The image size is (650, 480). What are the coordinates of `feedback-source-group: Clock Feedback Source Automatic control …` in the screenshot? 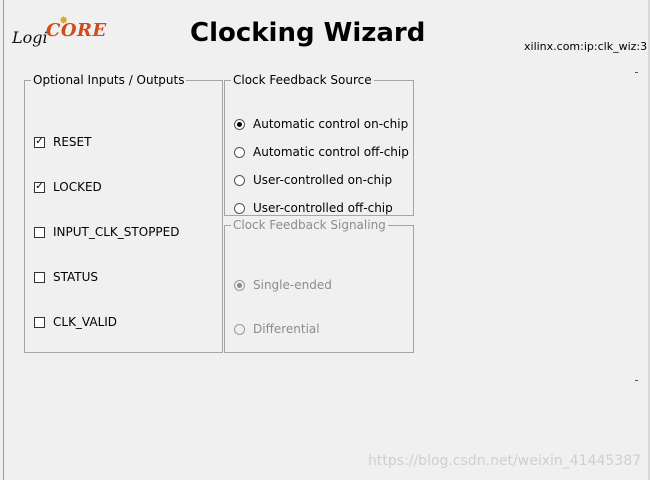 It's located at (319, 144).